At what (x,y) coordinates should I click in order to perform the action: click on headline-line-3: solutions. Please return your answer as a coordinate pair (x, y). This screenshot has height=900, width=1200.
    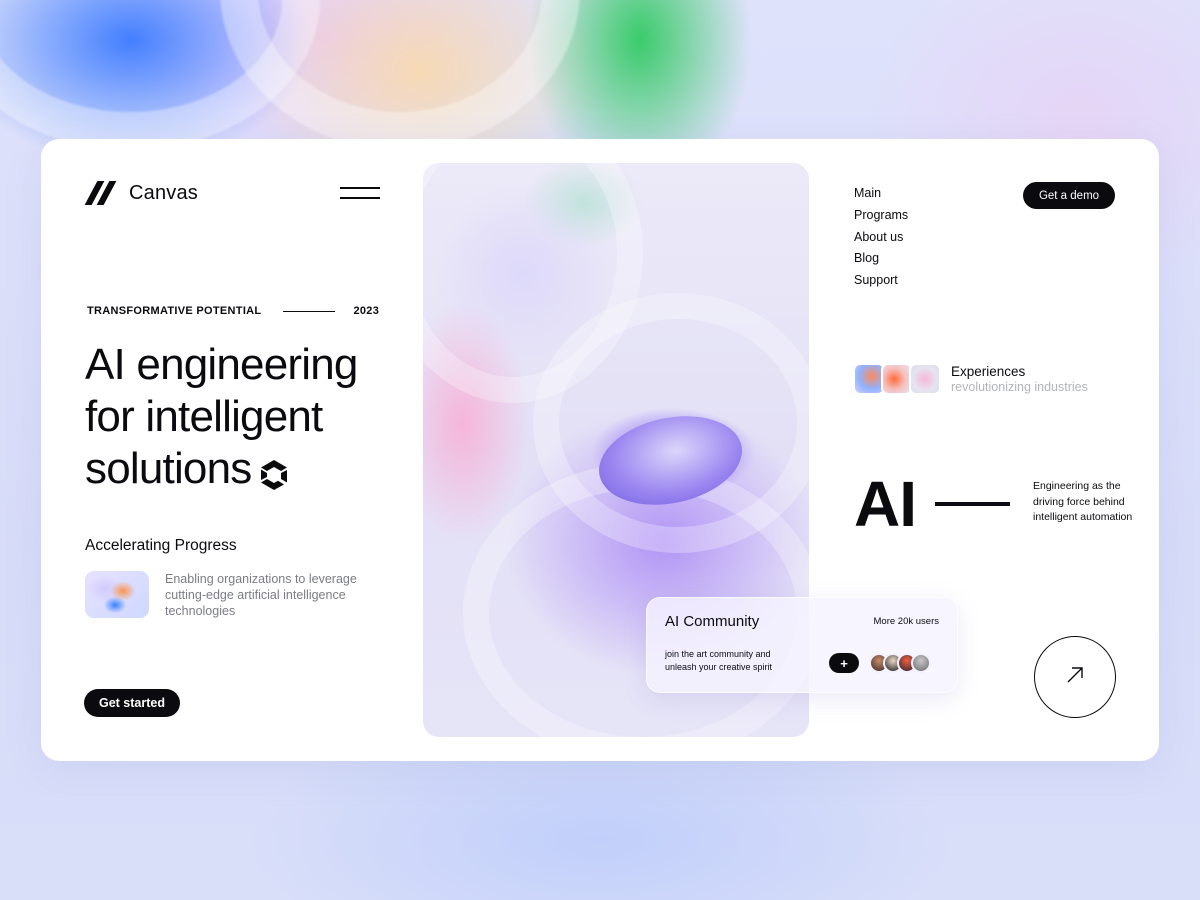
    Looking at the image, I should click on (168, 468).